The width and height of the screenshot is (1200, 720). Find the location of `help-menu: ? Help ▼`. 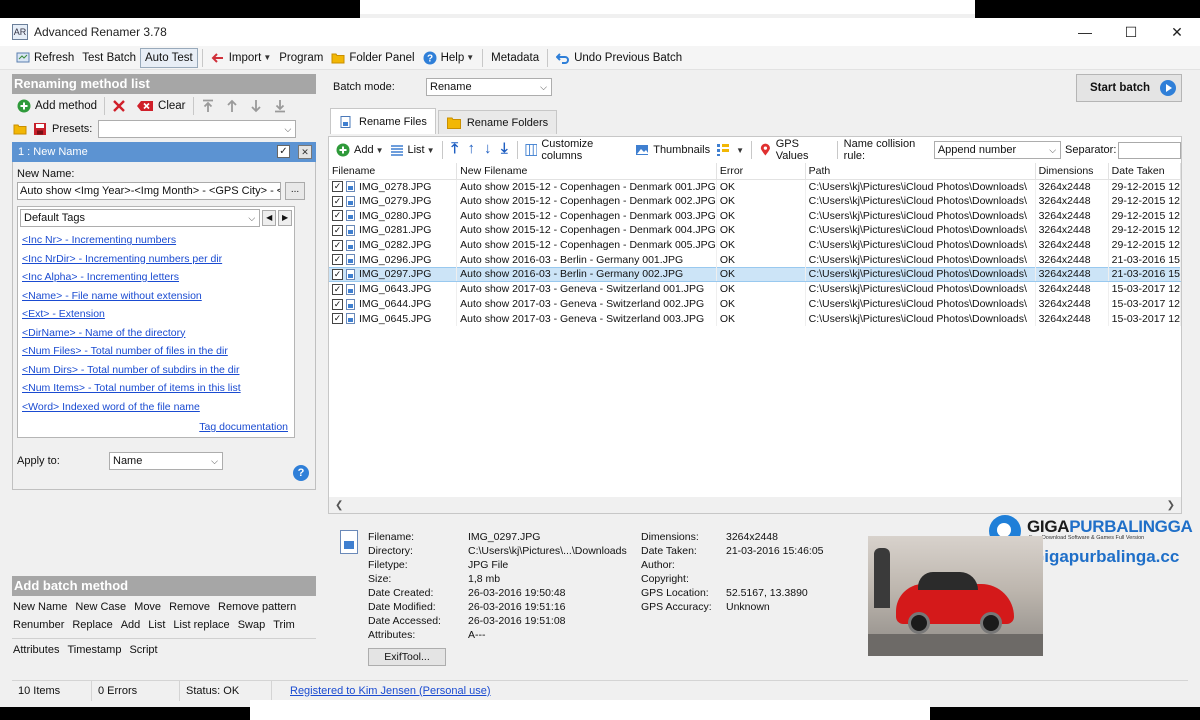

help-menu: ? Help ▼ is located at coordinates (449, 58).